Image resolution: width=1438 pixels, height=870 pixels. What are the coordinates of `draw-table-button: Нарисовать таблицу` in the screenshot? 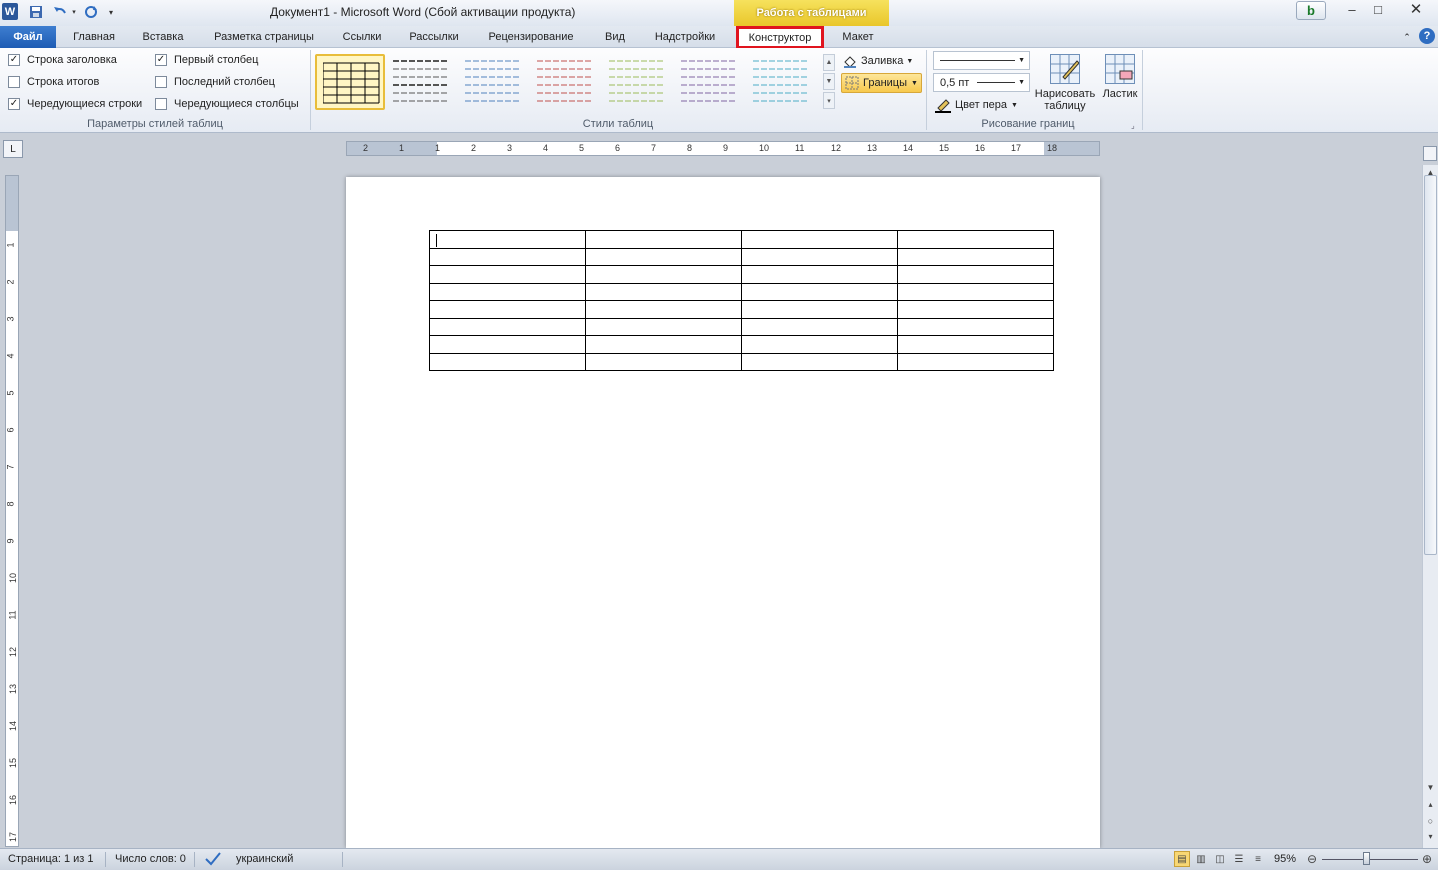 It's located at (1065, 83).